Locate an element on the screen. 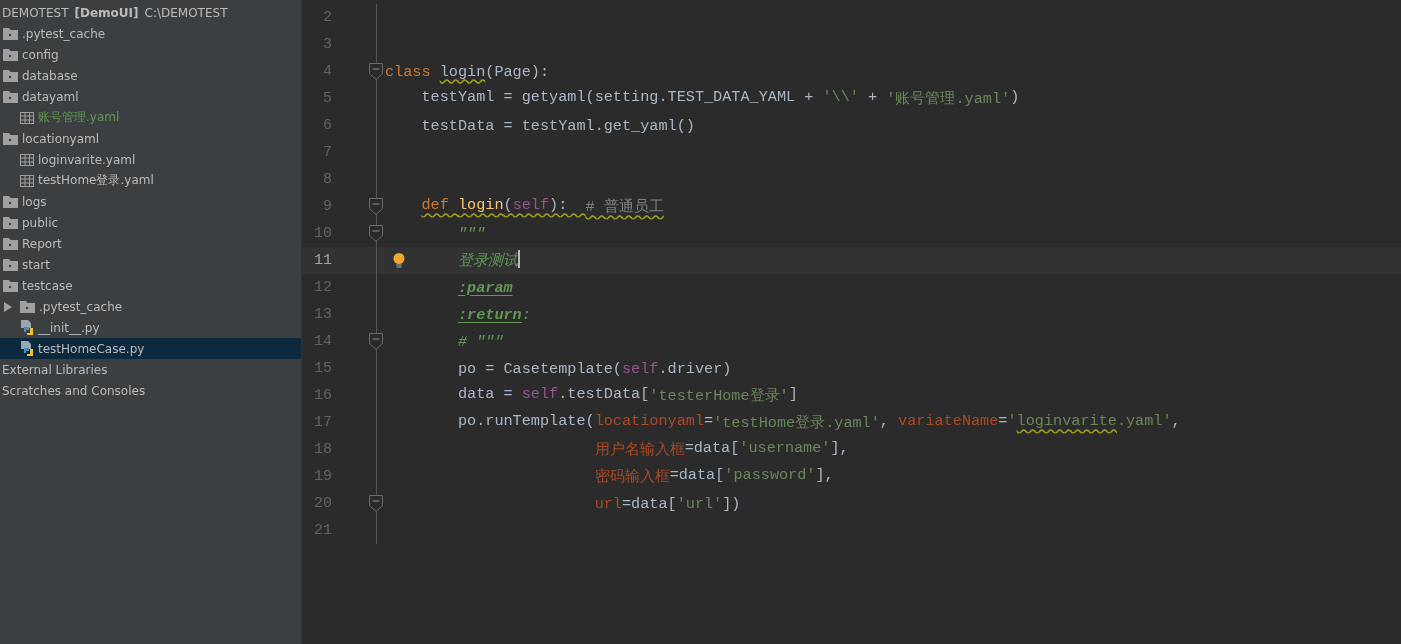  code-token: .yaml' is located at coordinates (1144, 422).